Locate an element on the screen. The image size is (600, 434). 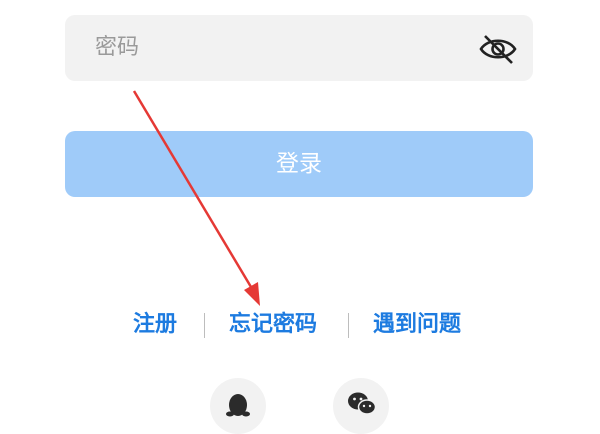
forgot-password-link: 忘记密码 is located at coordinates (273, 325).